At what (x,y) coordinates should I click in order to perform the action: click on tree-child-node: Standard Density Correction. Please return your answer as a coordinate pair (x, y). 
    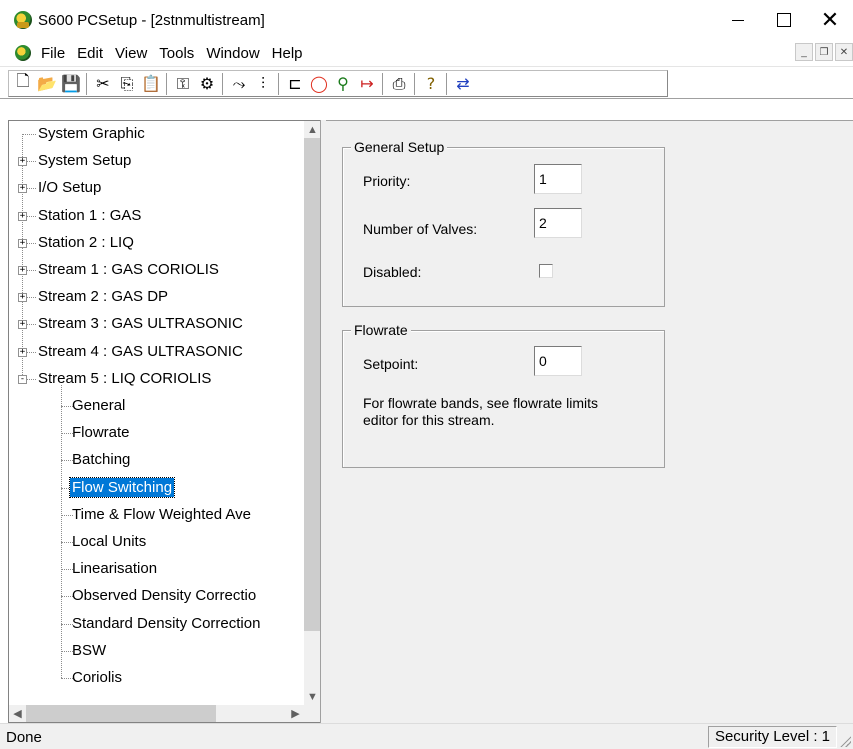
    Looking at the image, I should click on (156, 624).